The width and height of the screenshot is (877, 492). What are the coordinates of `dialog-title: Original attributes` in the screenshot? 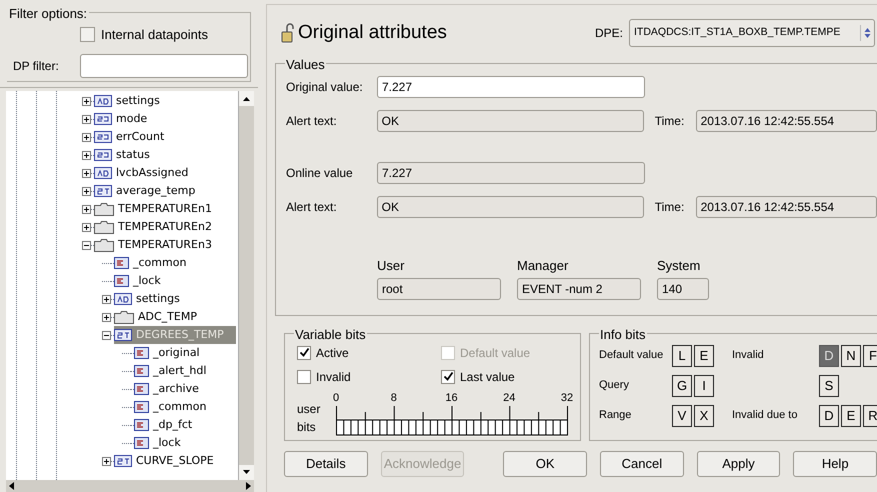 It's located at (372, 33).